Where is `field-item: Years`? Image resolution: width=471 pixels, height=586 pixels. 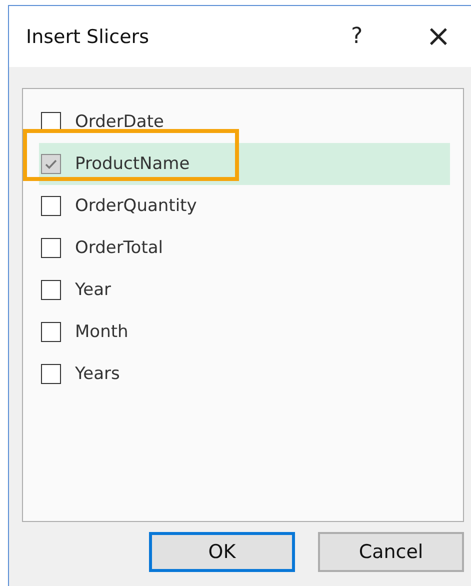
field-item: Years is located at coordinates (244, 374).